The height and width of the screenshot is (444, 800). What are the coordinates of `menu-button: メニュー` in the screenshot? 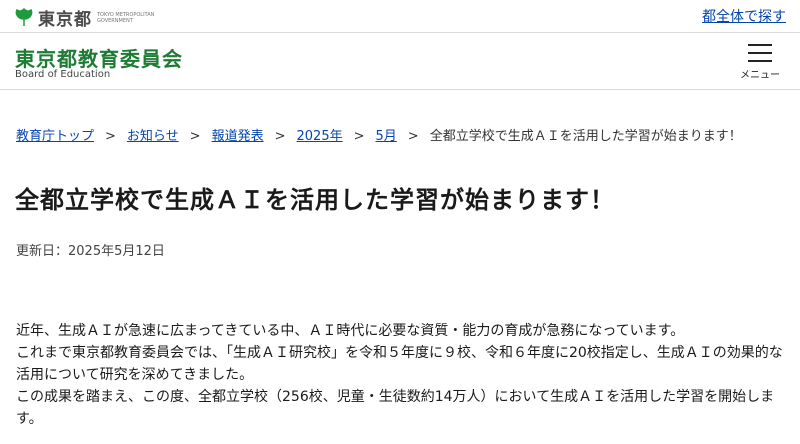 It's located at (760, 62).